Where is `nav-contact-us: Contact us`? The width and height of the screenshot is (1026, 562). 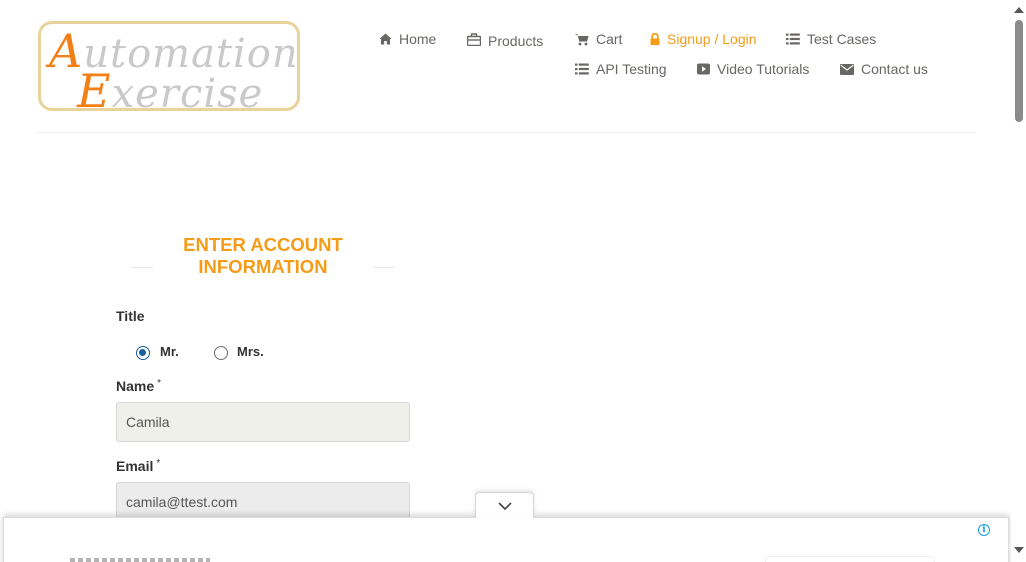
nav-contact-us: Contact us is located at coordinates (884, 69).